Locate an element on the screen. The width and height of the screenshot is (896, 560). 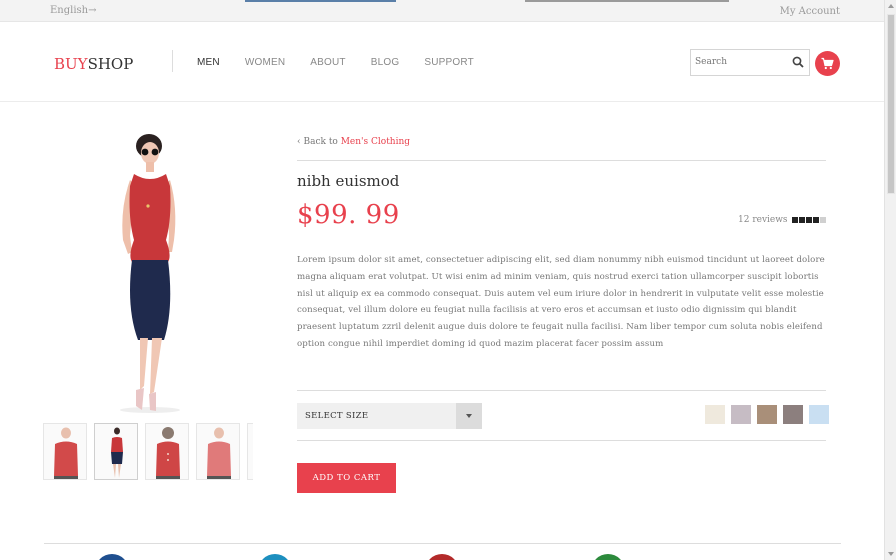
site-header: BUYSHOP MEN WOMEN ABOUT BLOG SUPPORT is located at coordinates (442, 62).